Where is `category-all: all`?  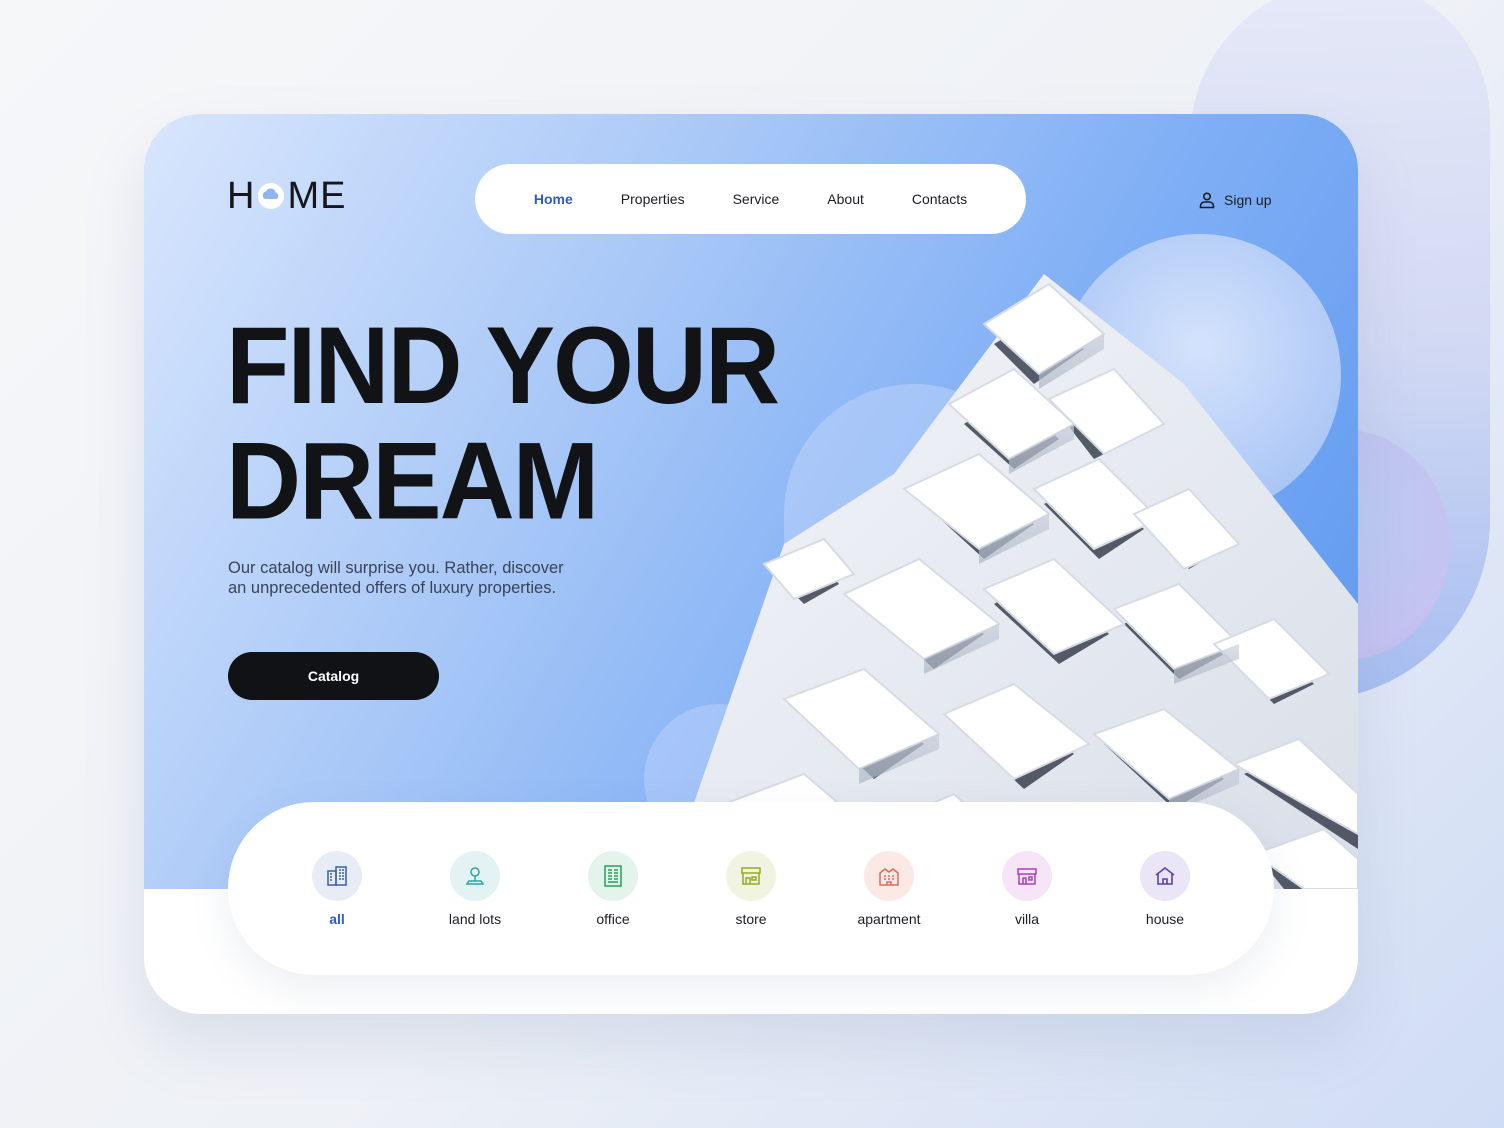 category-all: all is located at coordinates (337, 888).